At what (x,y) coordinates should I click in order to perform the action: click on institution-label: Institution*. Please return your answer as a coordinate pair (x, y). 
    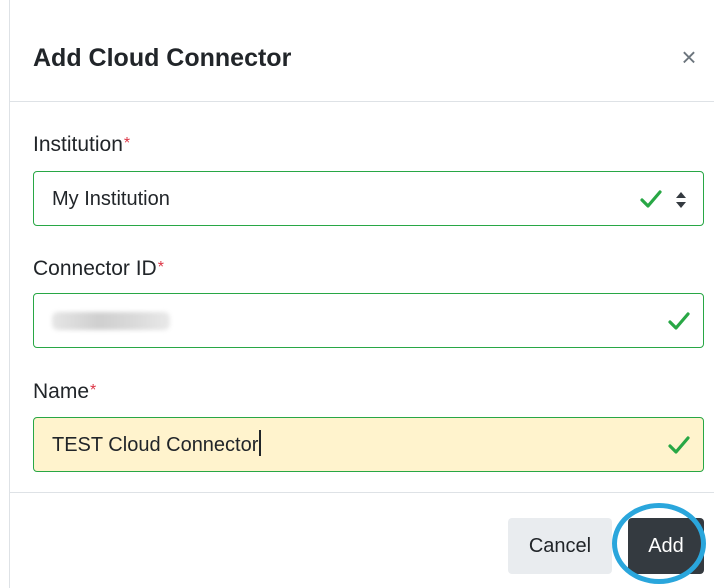
    Looking at the image, I should click on (81, 145).